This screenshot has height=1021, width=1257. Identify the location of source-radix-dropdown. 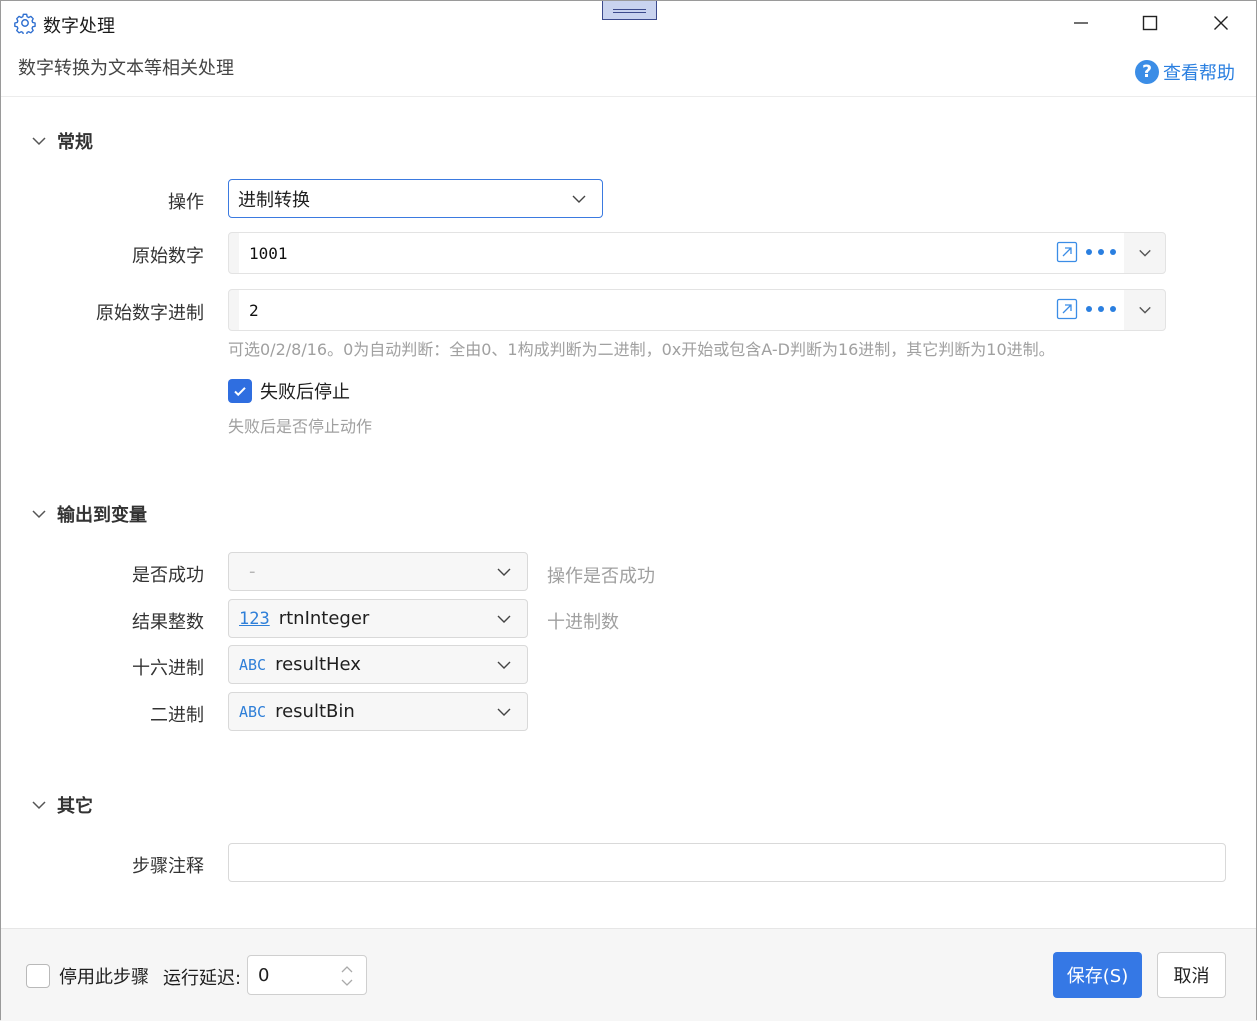
(1145, 310).